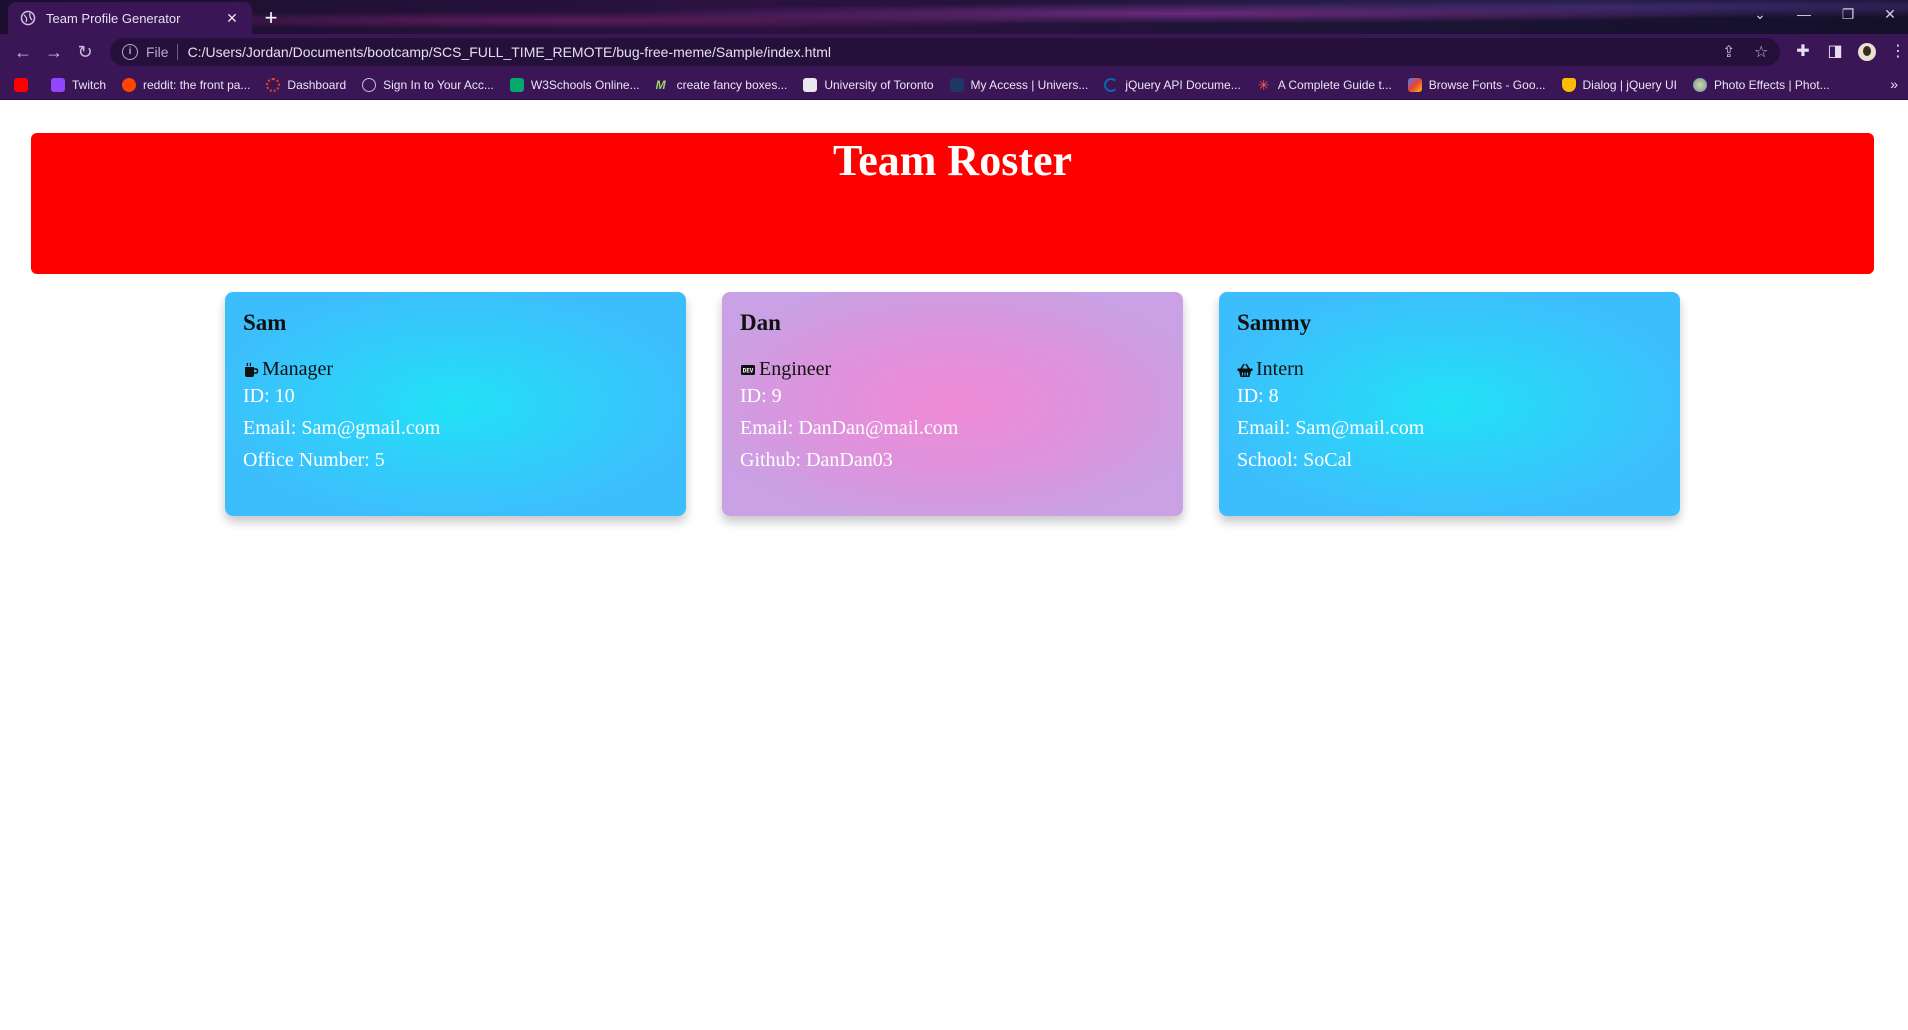 This screenshot has width=1908, height=1030. I want to click on bookmark-youtube, so click(24, 84).